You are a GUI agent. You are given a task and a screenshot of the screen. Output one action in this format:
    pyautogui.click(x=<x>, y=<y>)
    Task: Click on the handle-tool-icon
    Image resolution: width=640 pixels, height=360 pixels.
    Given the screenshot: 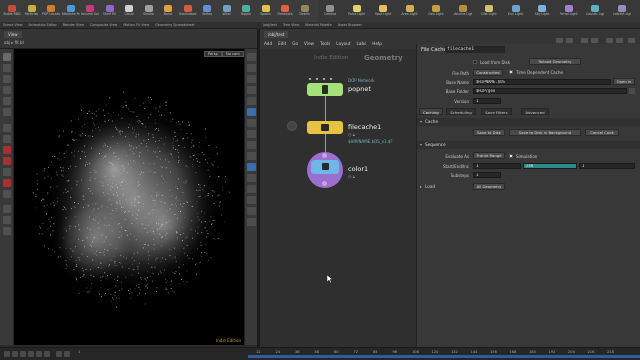 What is the action you would take?
    pyautogui.click(x=7, y=101)
    